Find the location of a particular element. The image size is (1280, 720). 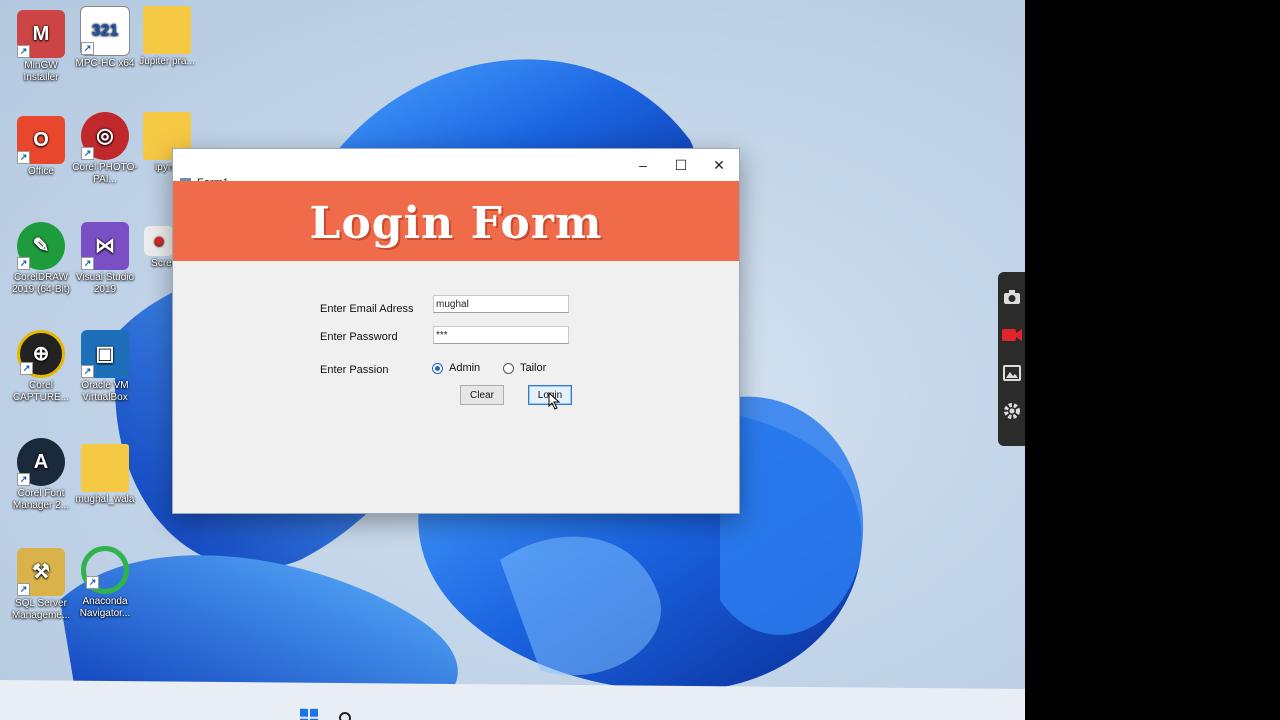

password-field is located at coordinates (501, 335).